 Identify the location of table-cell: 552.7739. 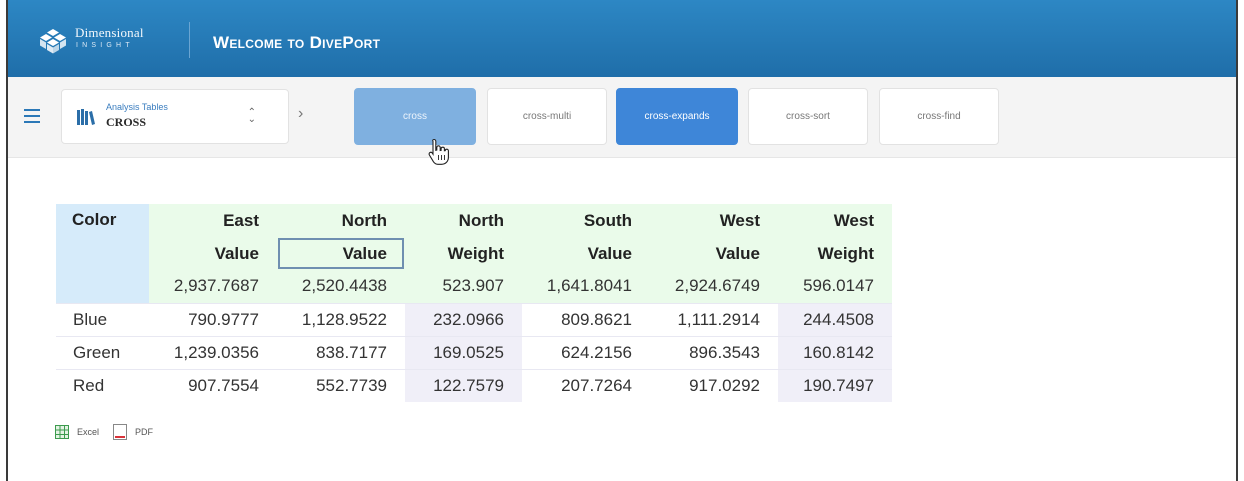
(341, 385).